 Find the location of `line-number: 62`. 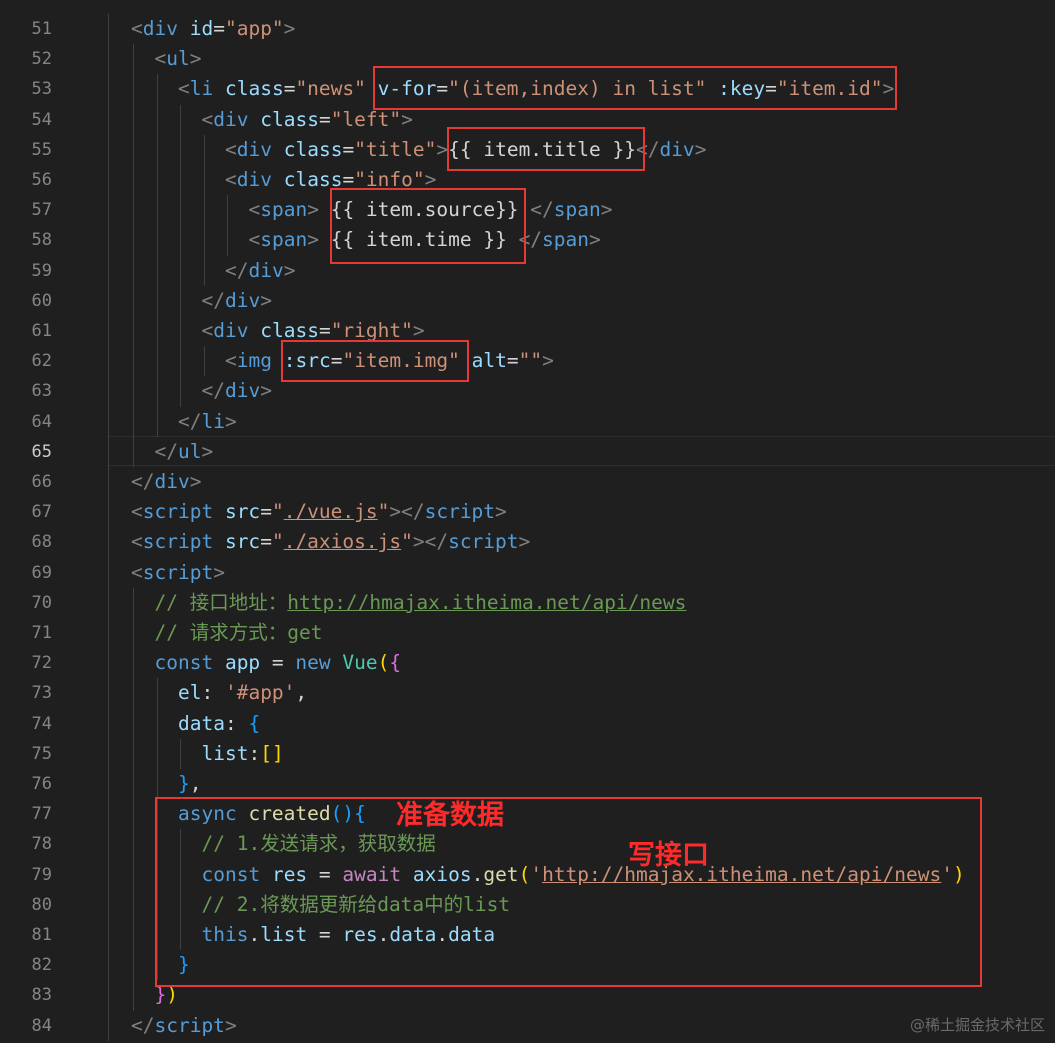

line-number: 62 is located at coordinates (41, 361).